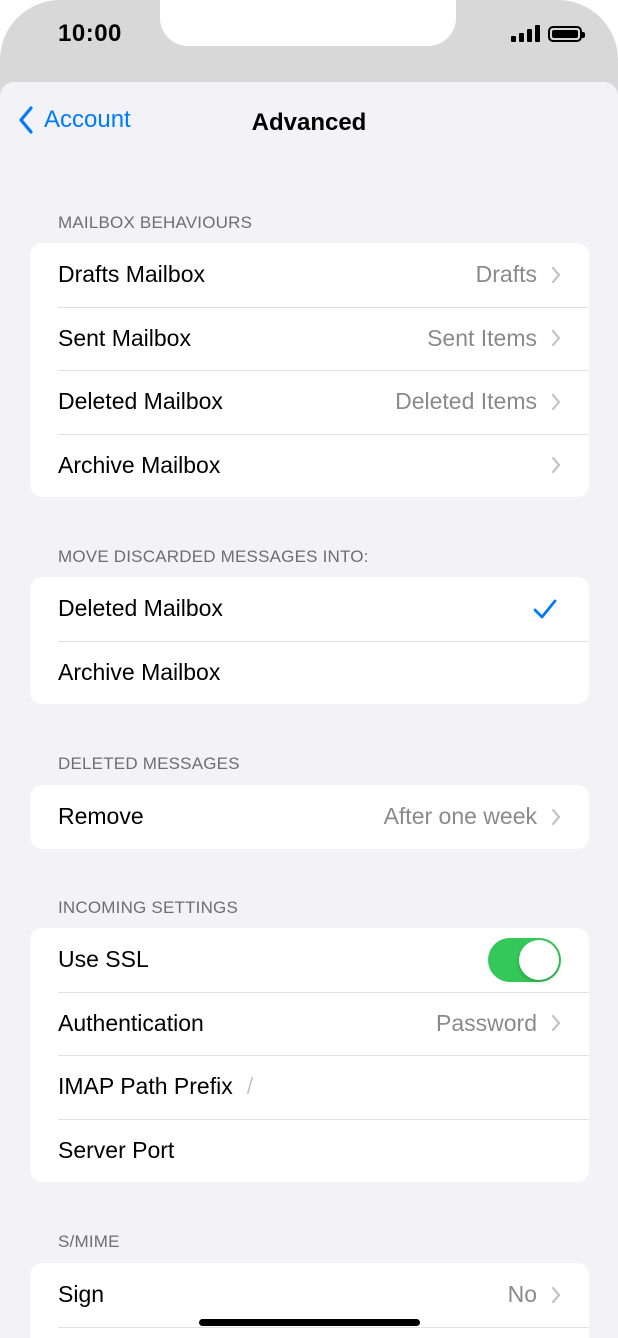 The height and width of the screenshot is (1338, 618). I want to click on use-ssl-toggle, so click(524, 959).